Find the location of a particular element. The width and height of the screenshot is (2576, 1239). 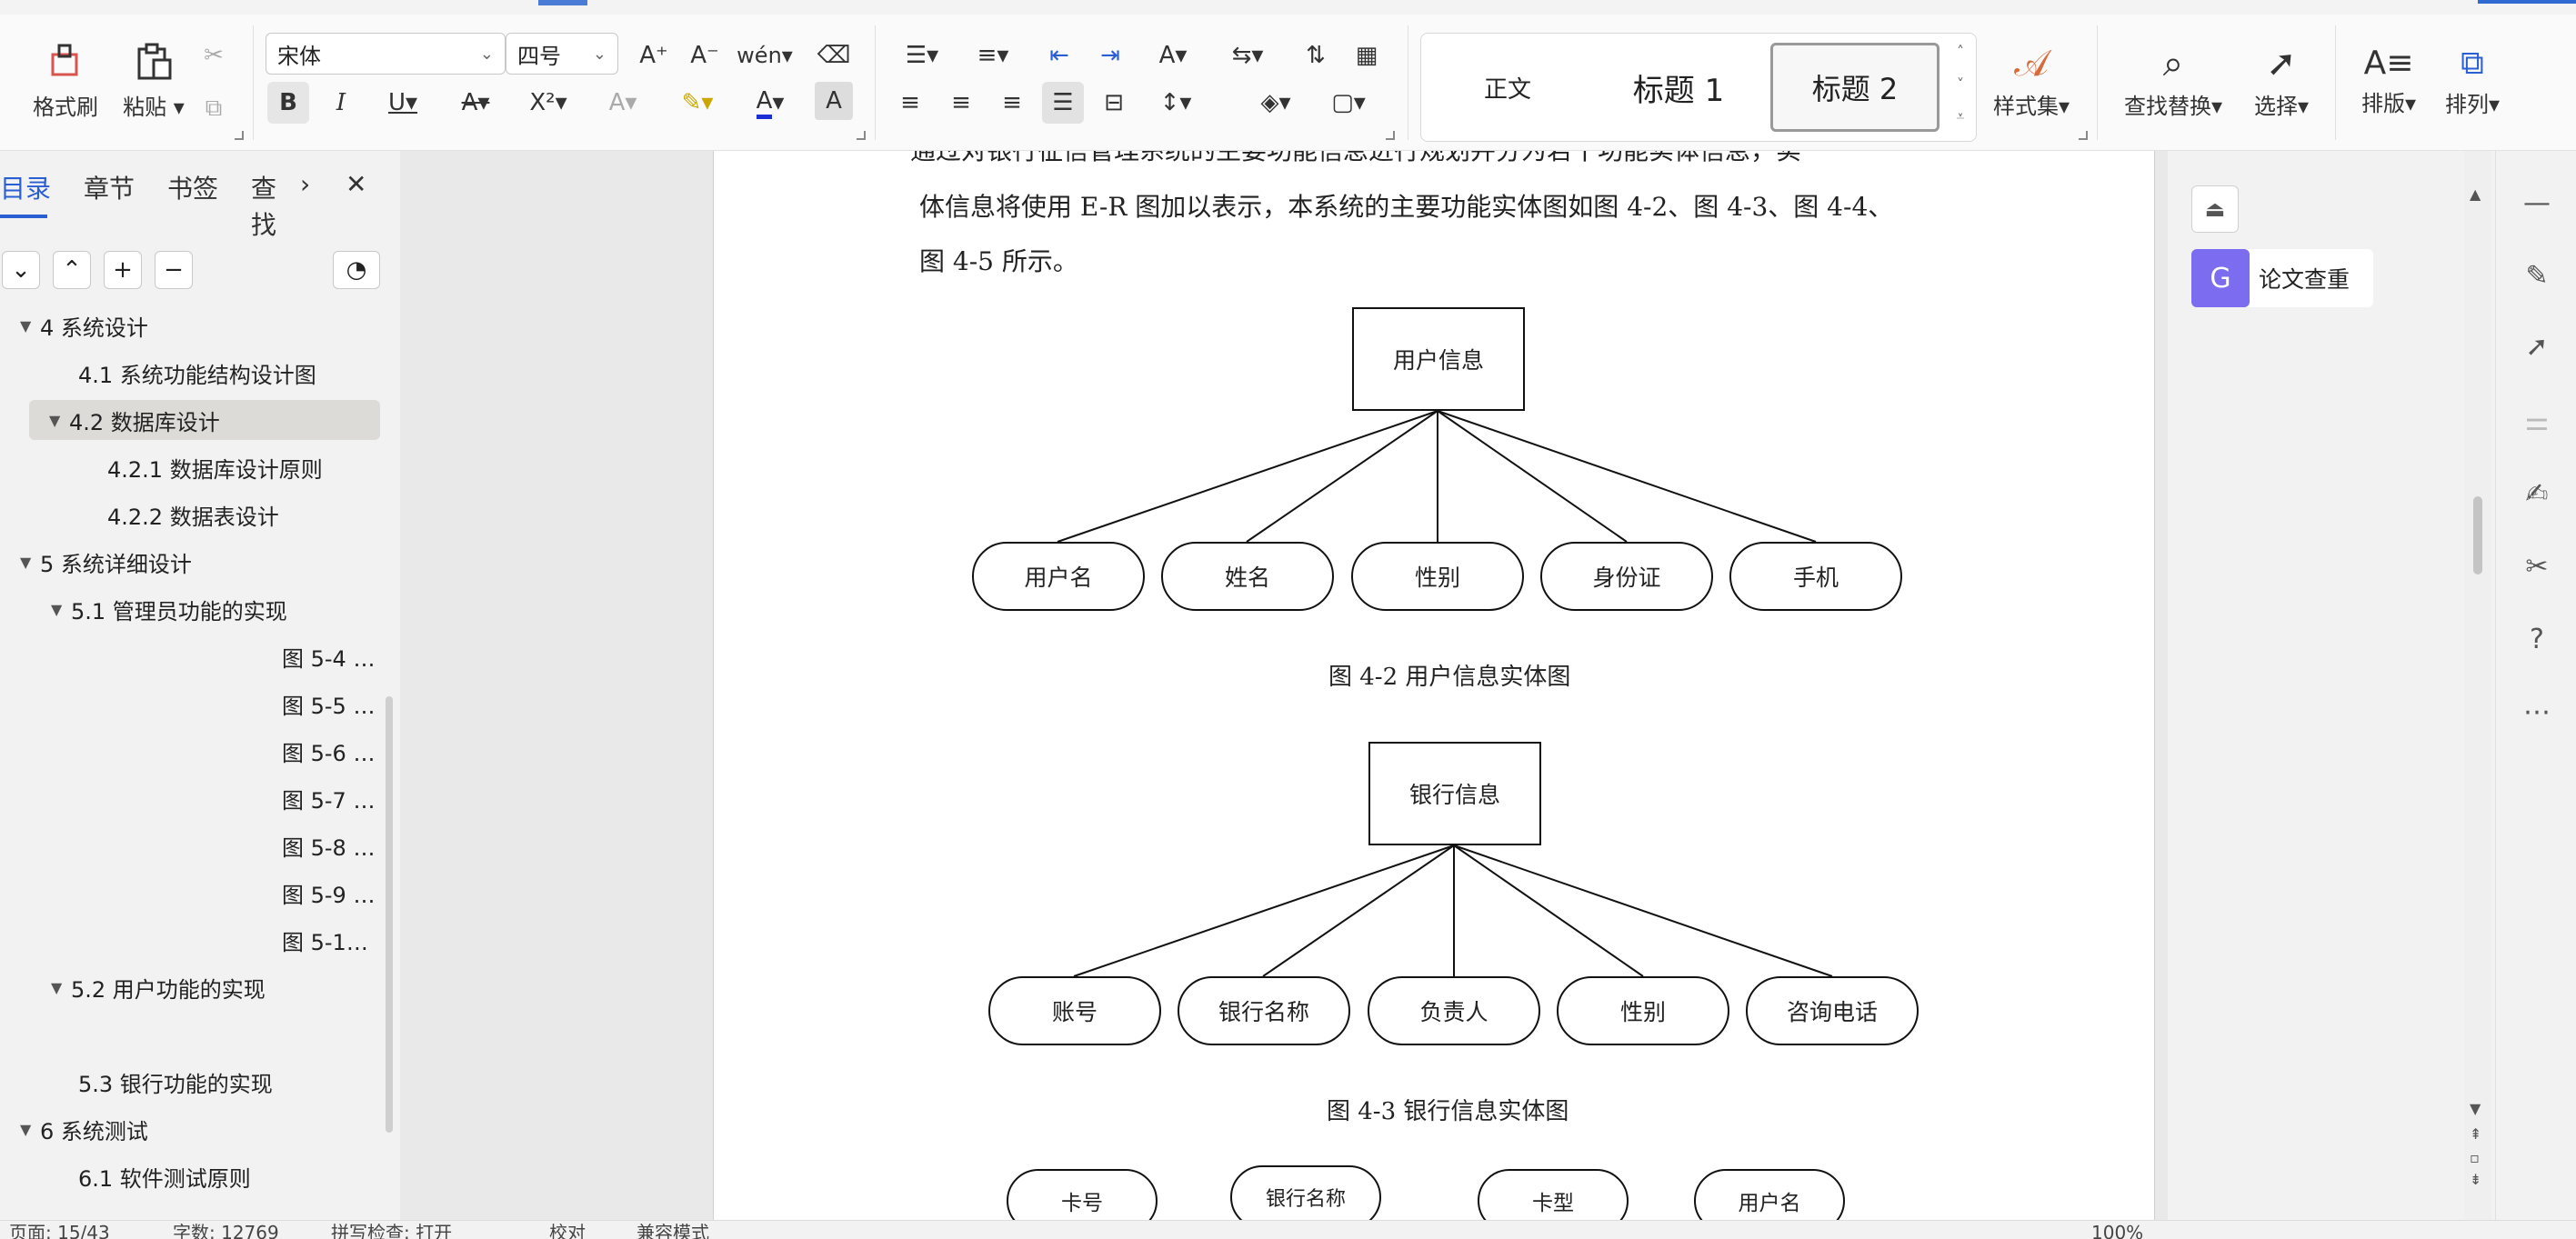

status-compat: 兼容模式 is located at coordinates (672, 1230).